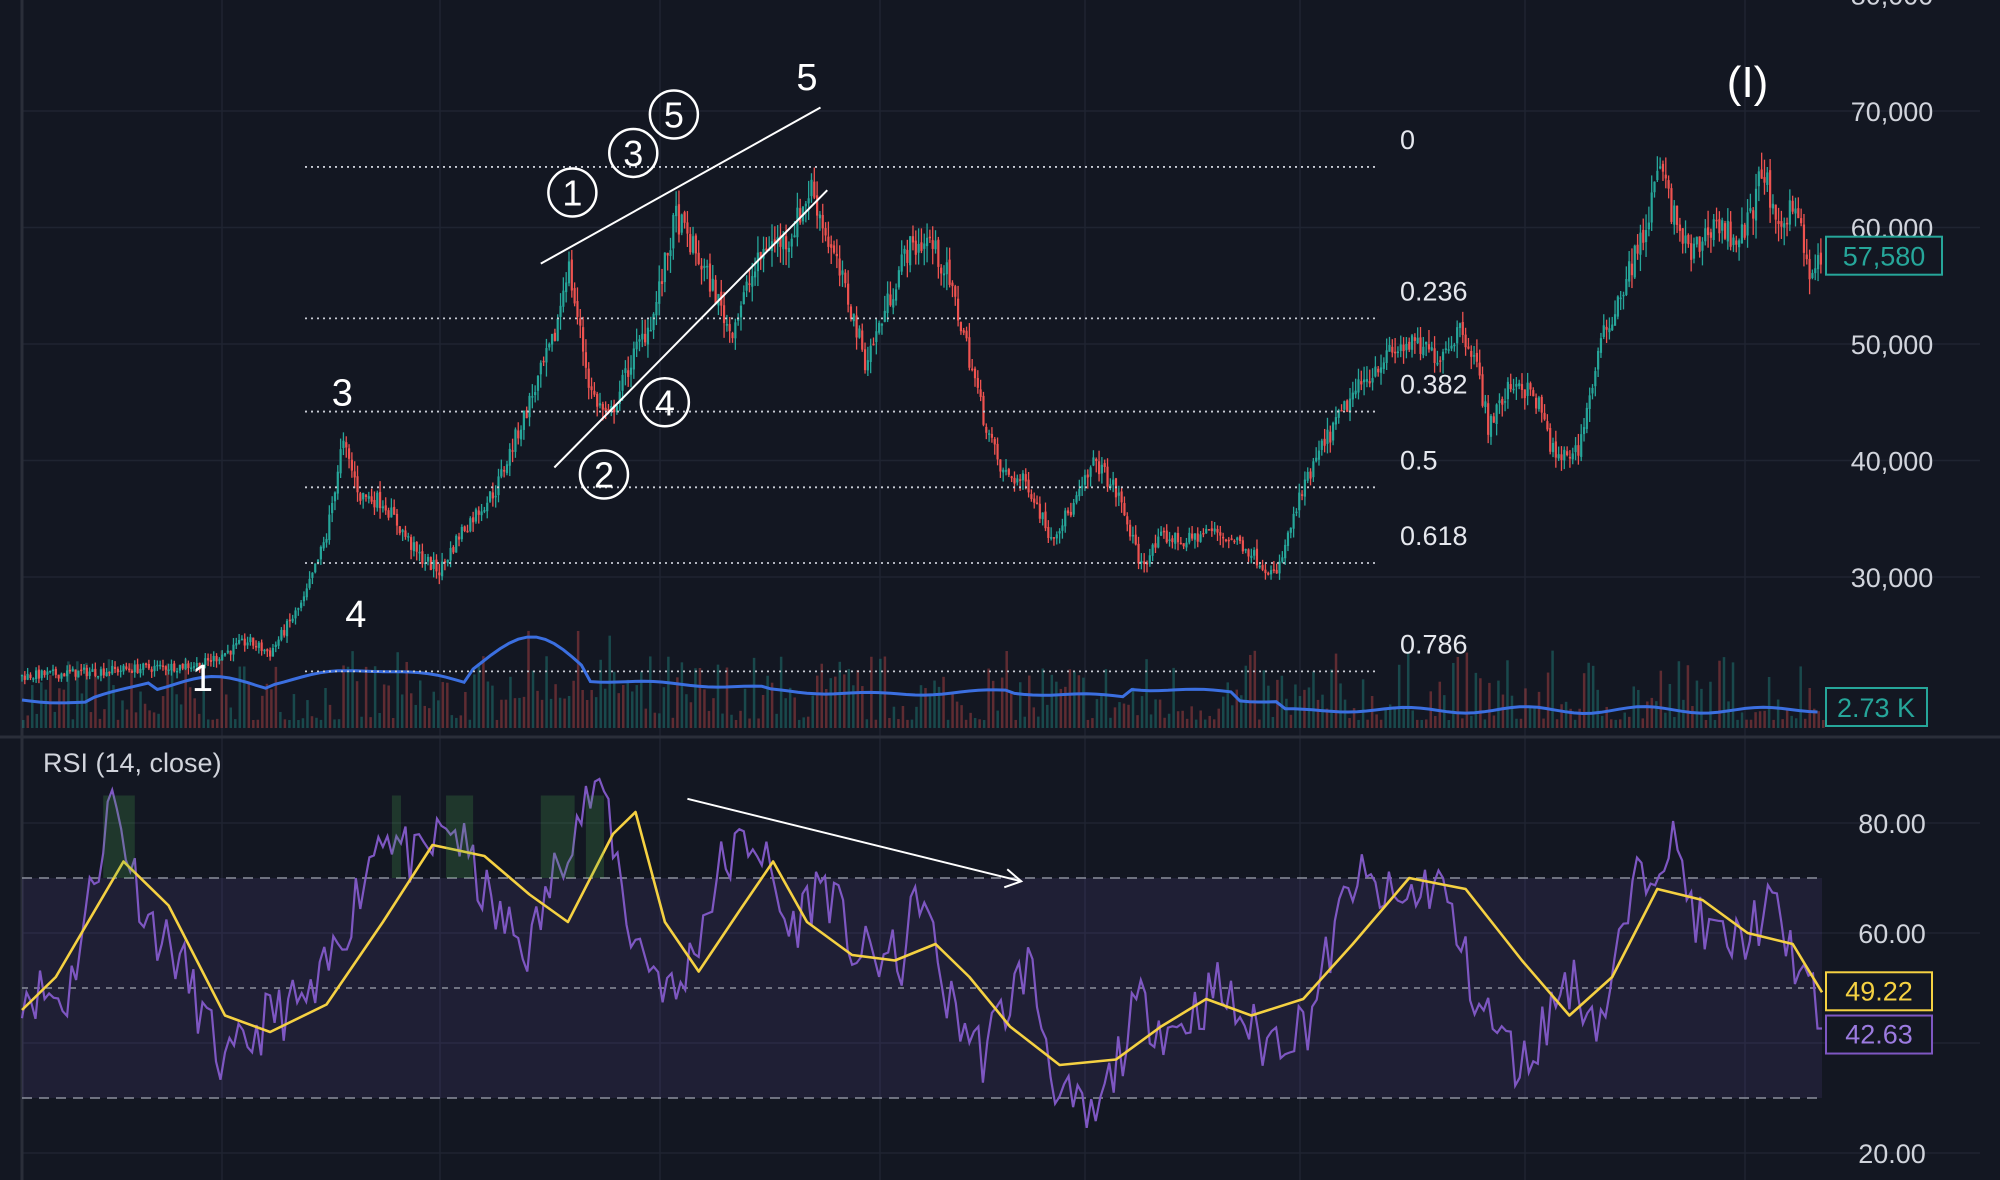  Describe the element at coordinates (1407, 140) in the screenshot. I see `fib-label: 0` at that location.